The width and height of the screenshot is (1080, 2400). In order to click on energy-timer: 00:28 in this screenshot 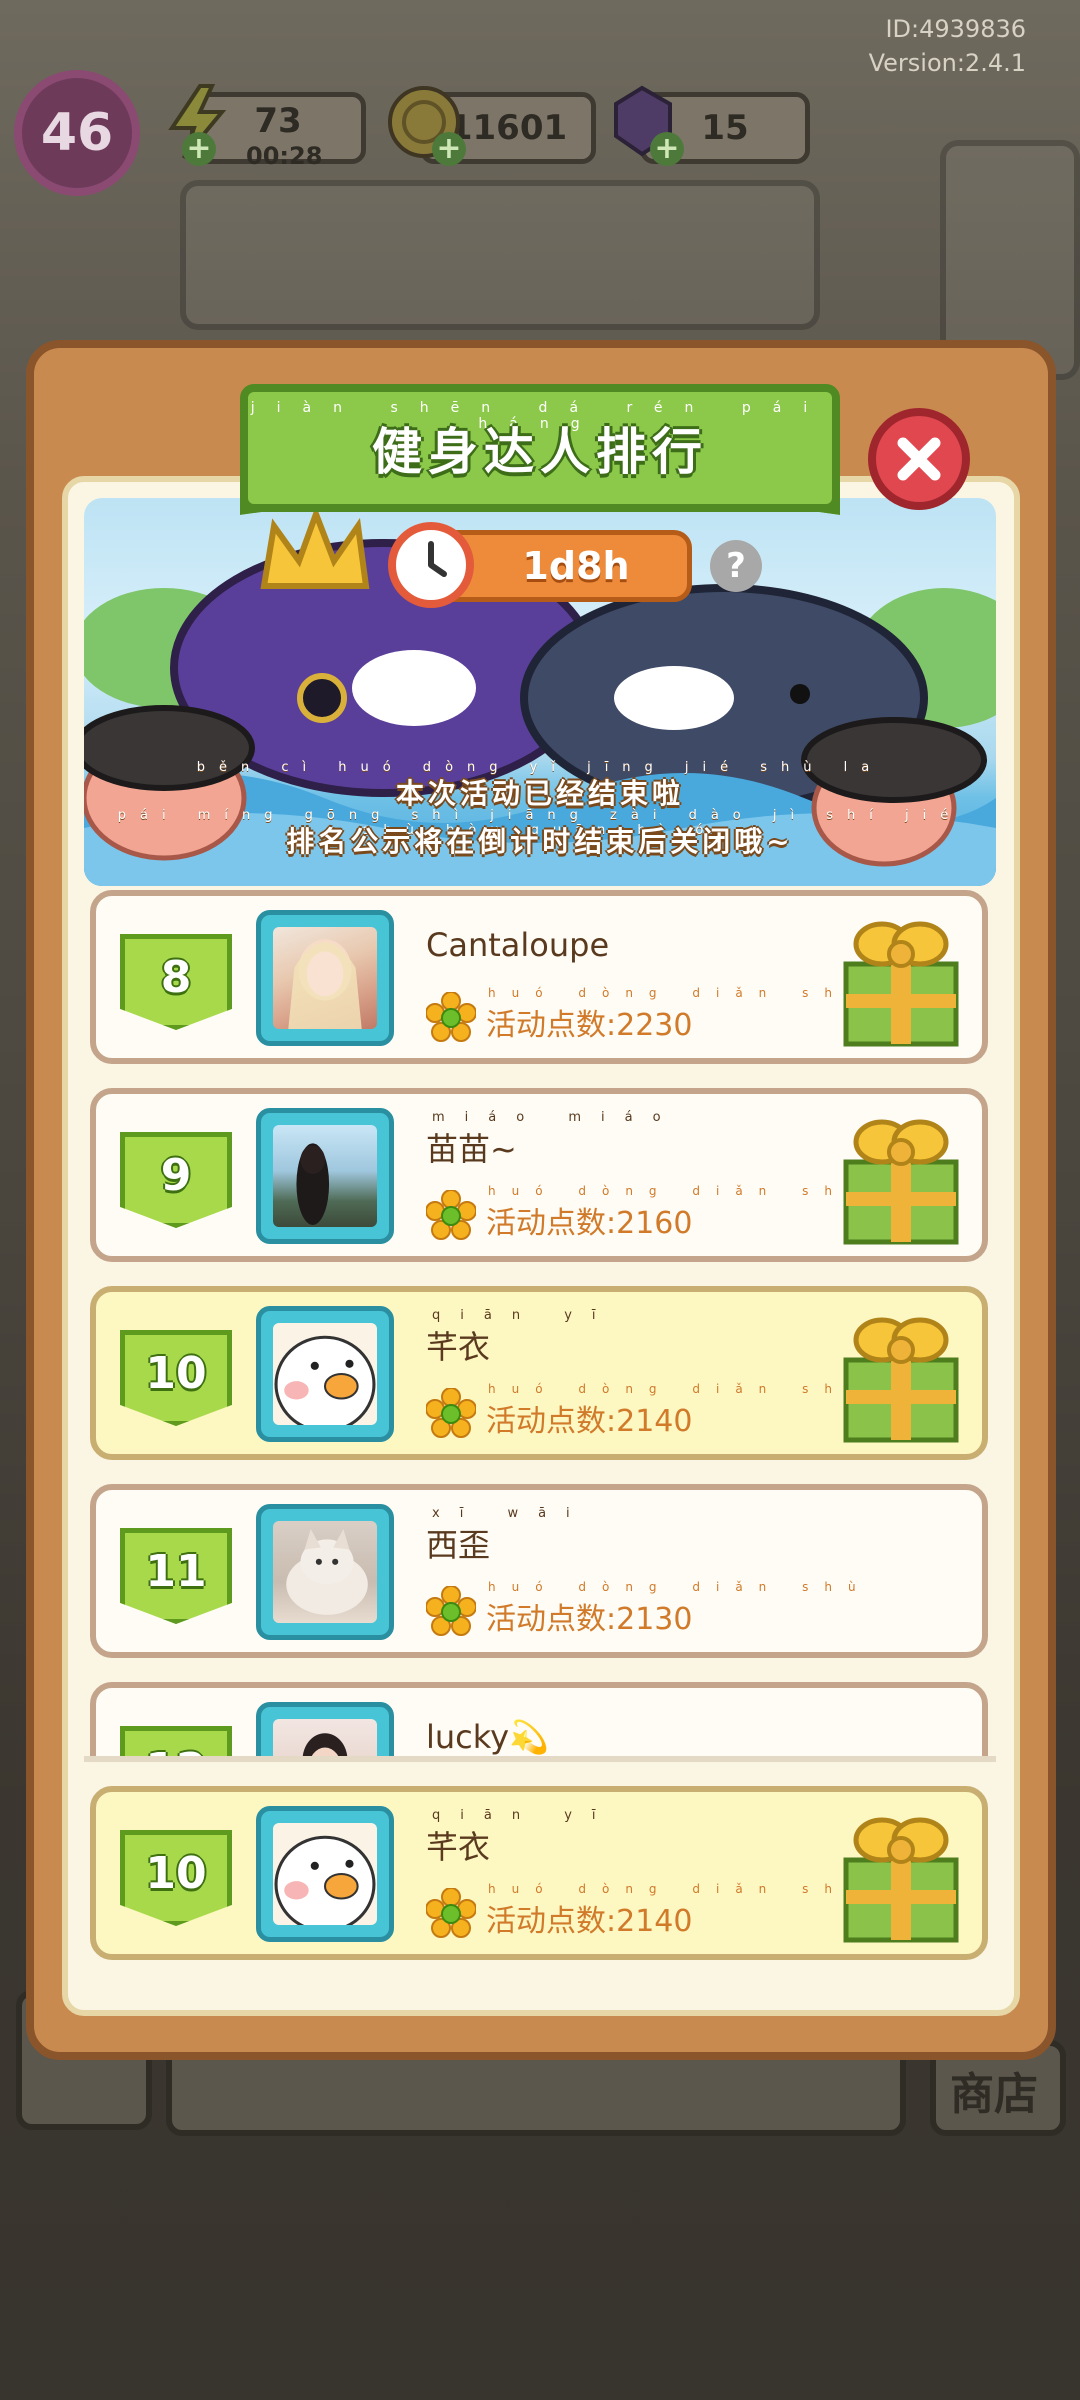, I will do `click(284, 156)`.